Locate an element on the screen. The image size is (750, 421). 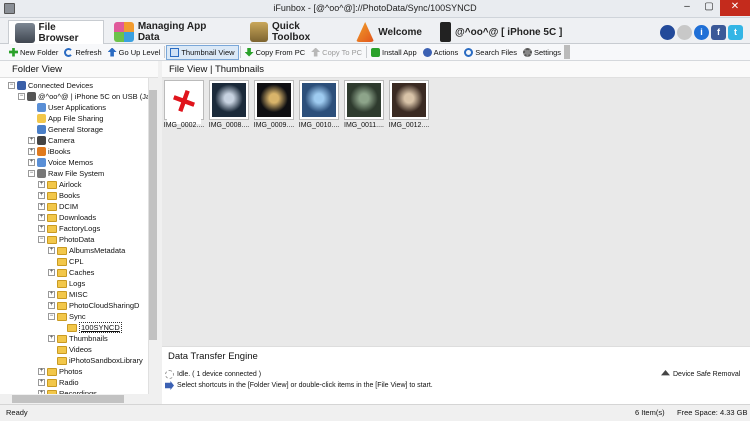
tree-item: − PhotoData is located at coordinates (66, 239).